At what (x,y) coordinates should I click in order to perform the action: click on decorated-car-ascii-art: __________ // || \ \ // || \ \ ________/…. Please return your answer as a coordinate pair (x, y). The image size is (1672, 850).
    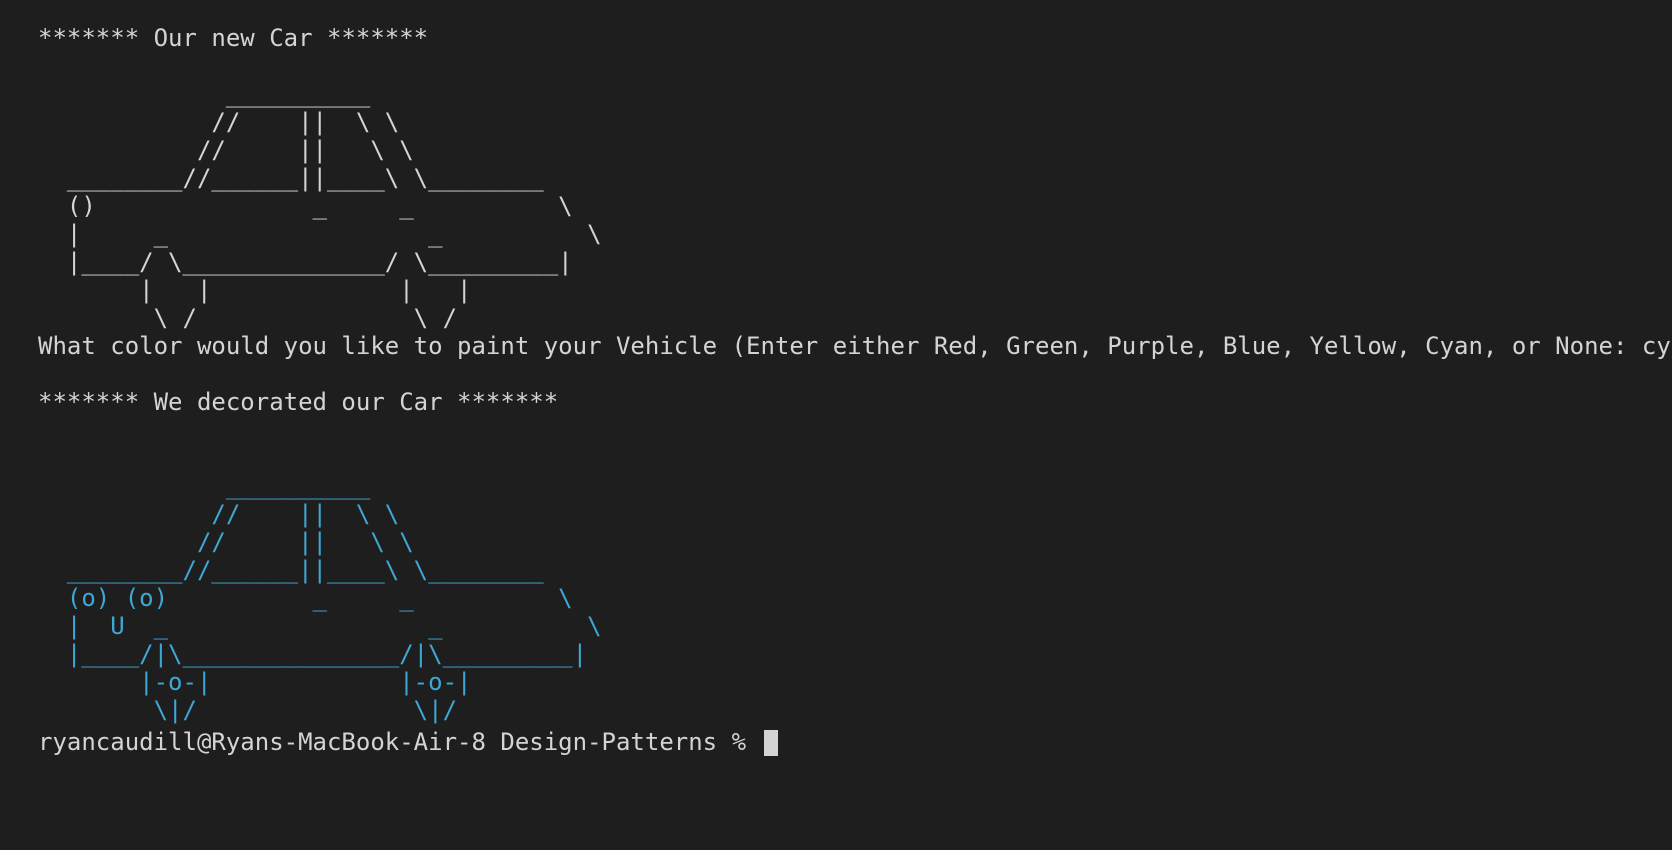
    Looking at the image, I should click on (334, 598).